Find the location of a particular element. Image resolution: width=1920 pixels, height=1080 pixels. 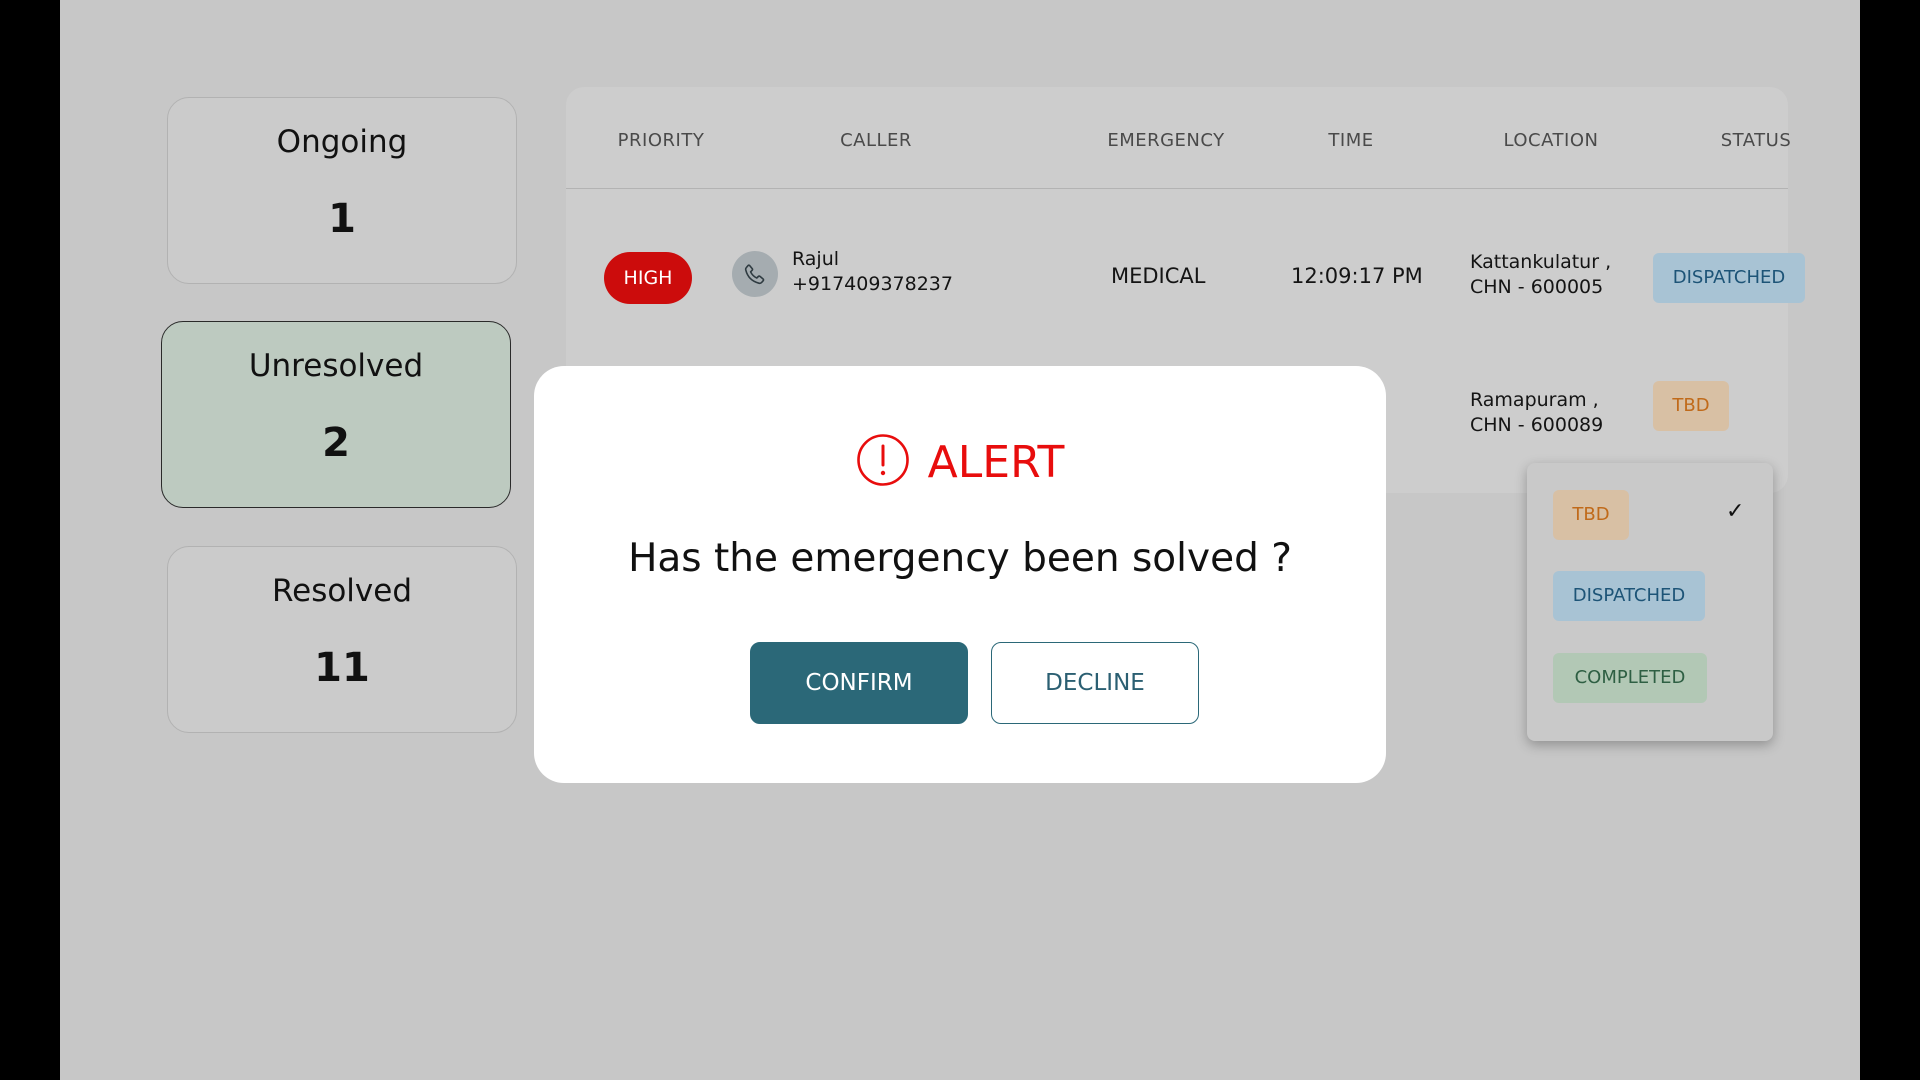

alert-title: ALERT is located at coordinates (996, 462).